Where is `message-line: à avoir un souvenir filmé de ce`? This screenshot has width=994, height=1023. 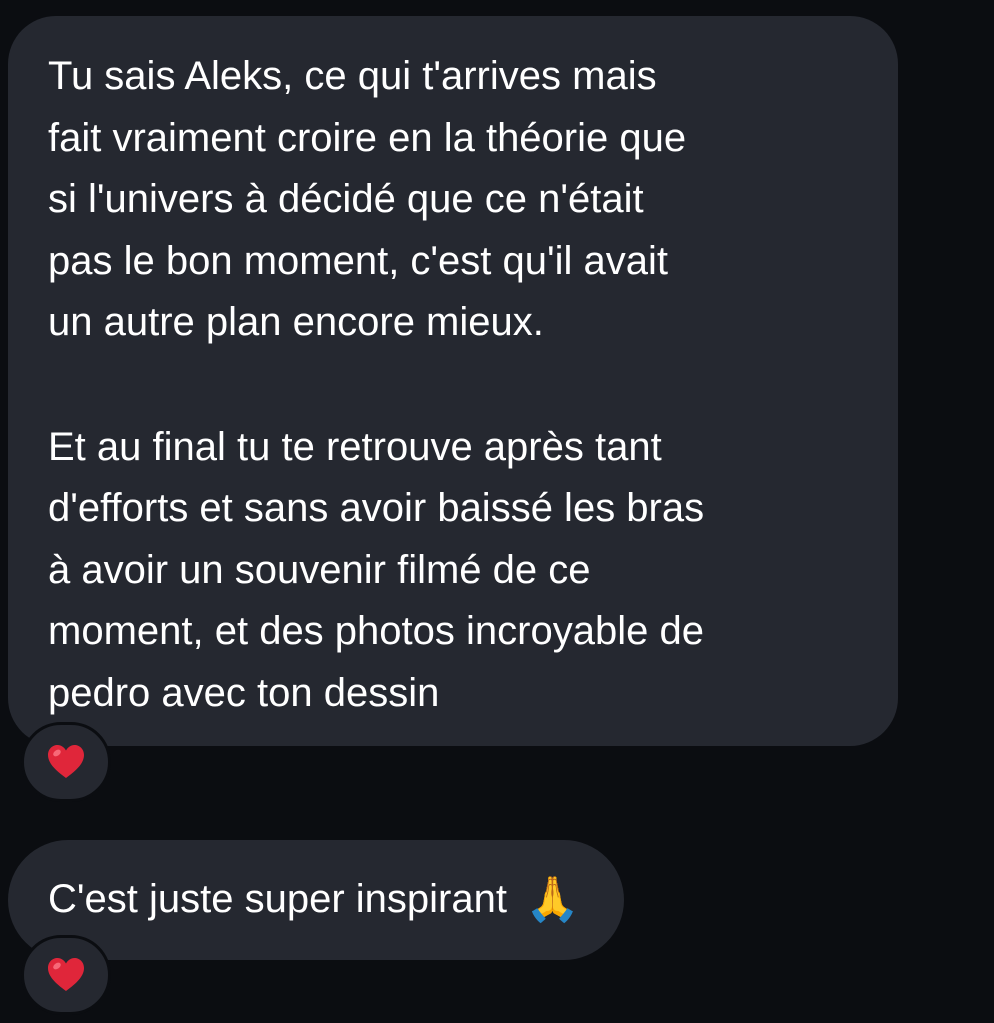 message-line: à avoir un souvenir filmé de ce is located at coordinates (319, 569).